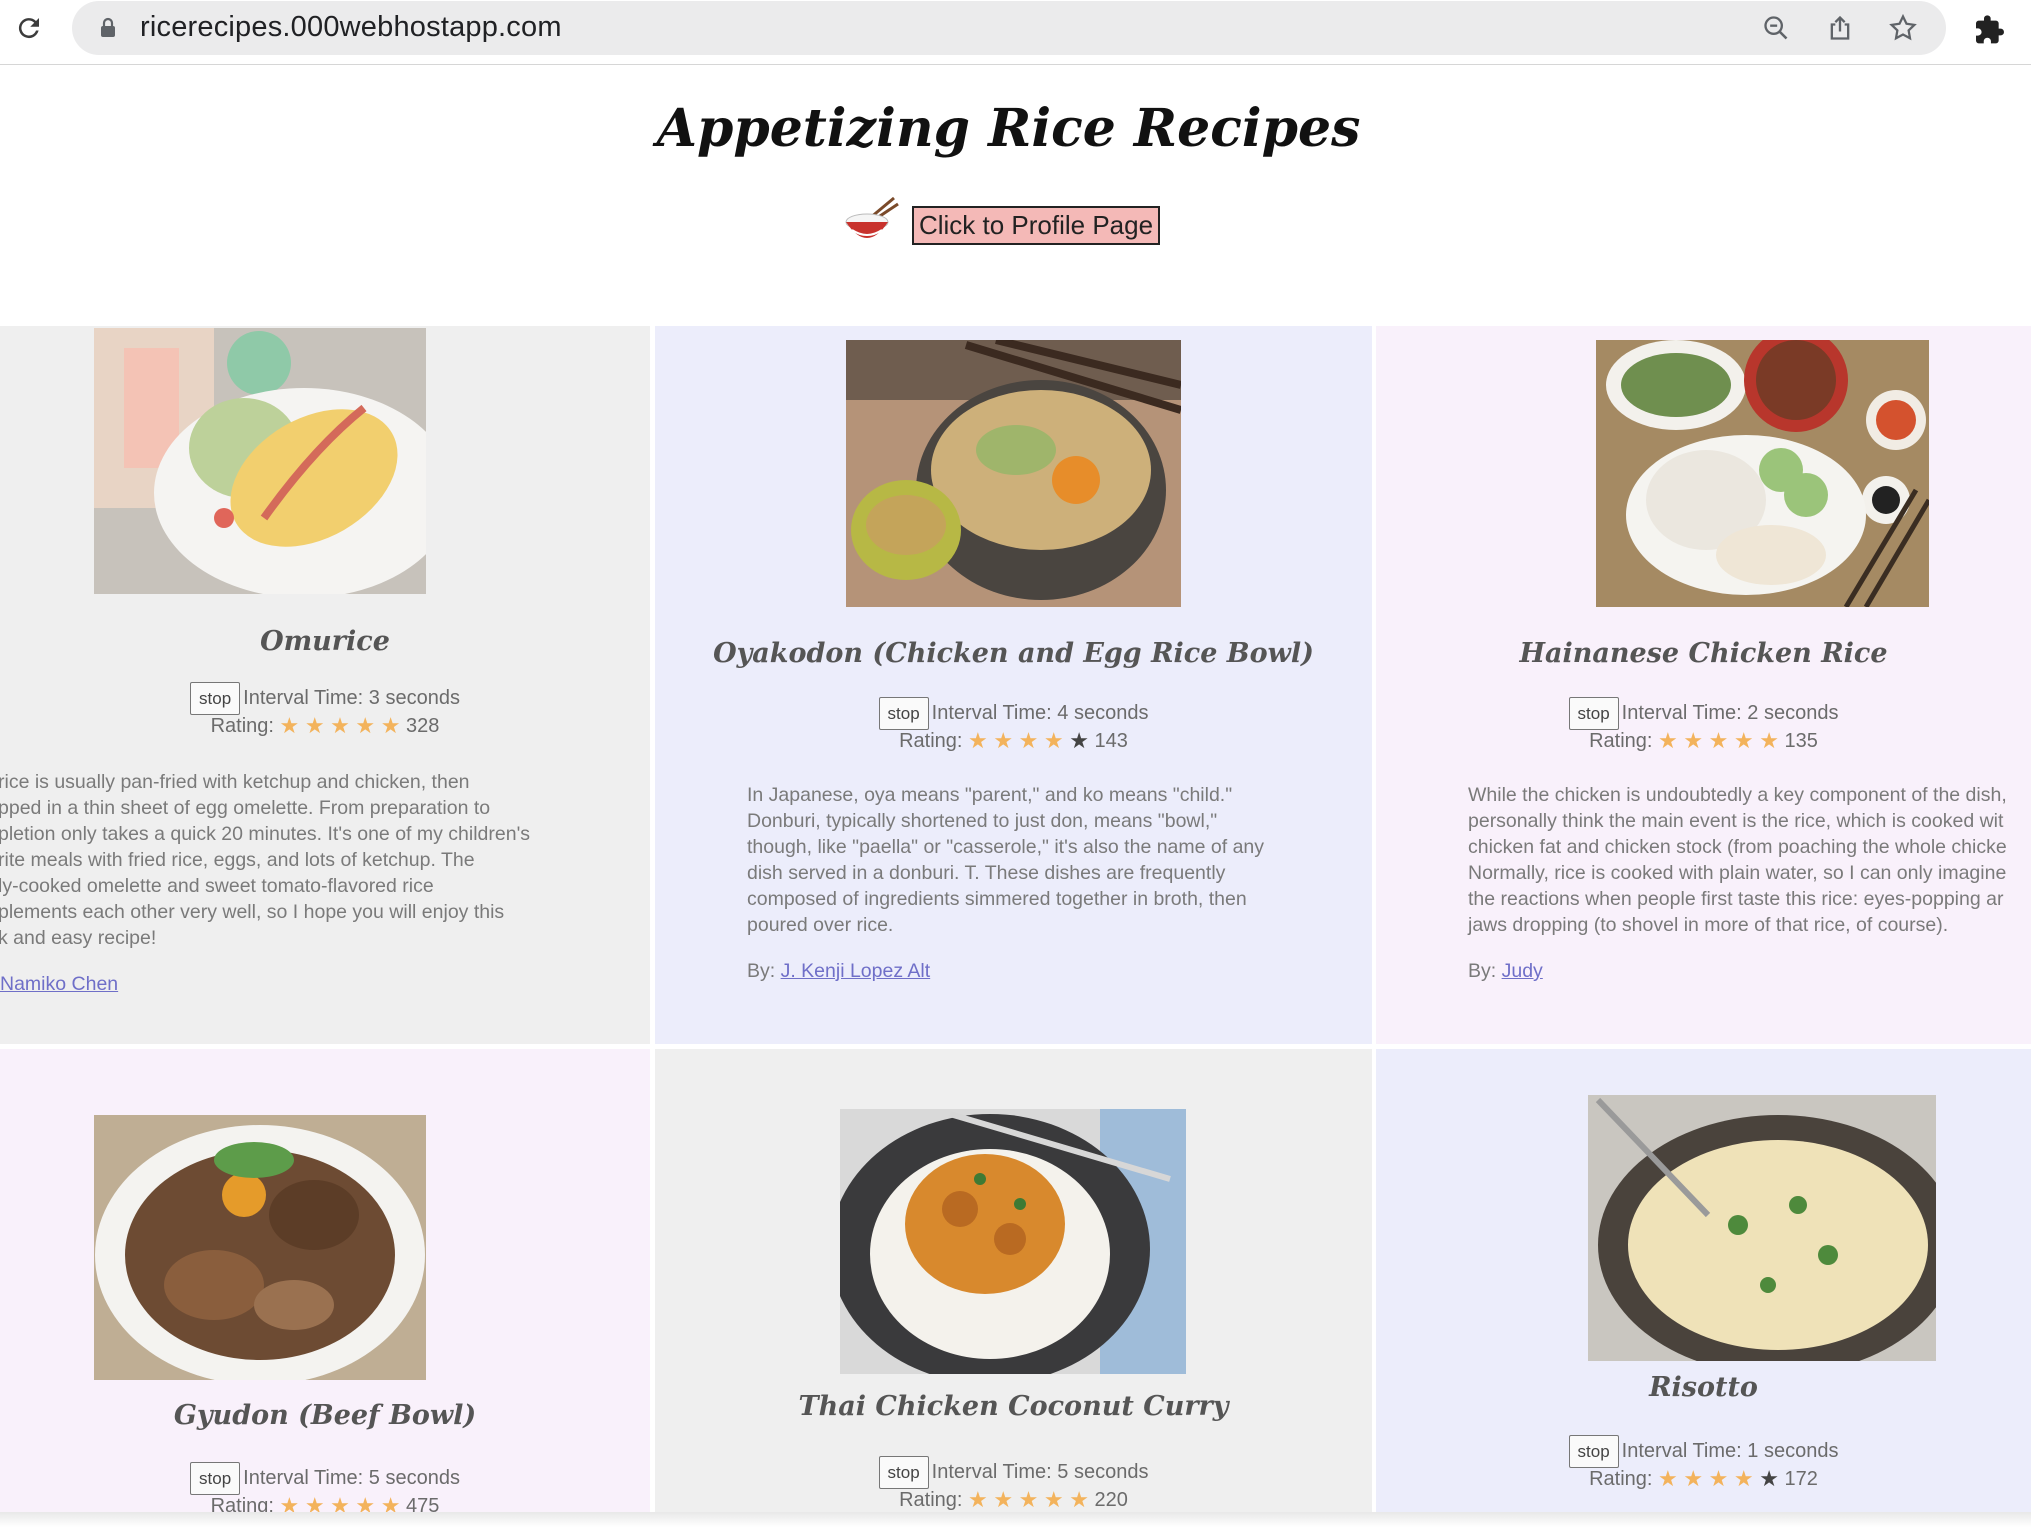 The image size is (2031, 1527). Describe the element at coordinates (423, 726) in the screenshot. I see `rating-count: 328` at that location.